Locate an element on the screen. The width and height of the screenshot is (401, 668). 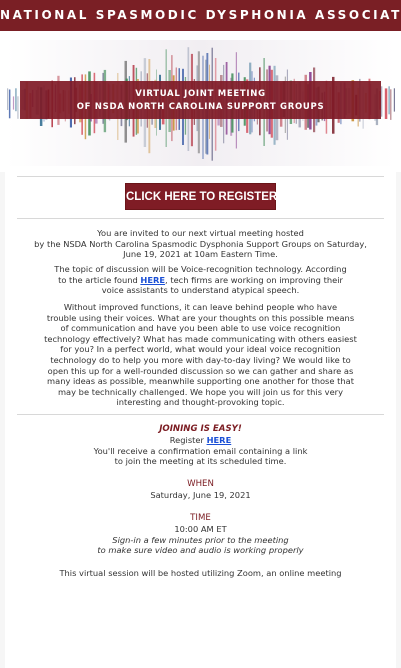
topic-text: to the article found is located at coordinates (99, 279).